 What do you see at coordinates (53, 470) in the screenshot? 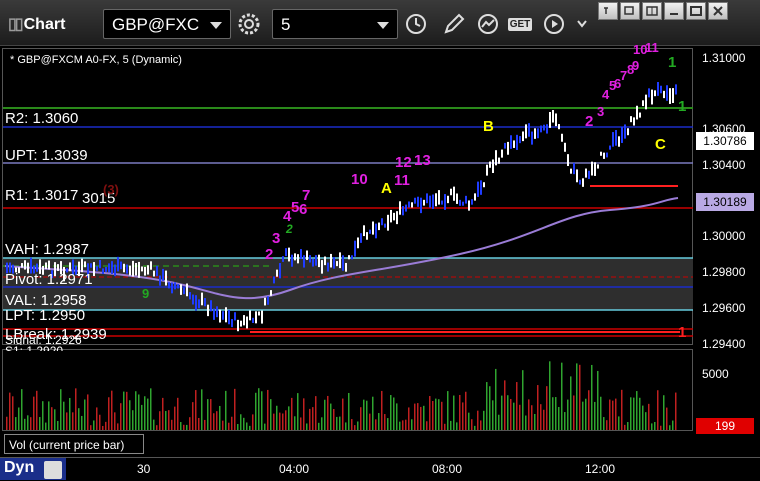
I see `link-icon` at bounding box center [53, 470].